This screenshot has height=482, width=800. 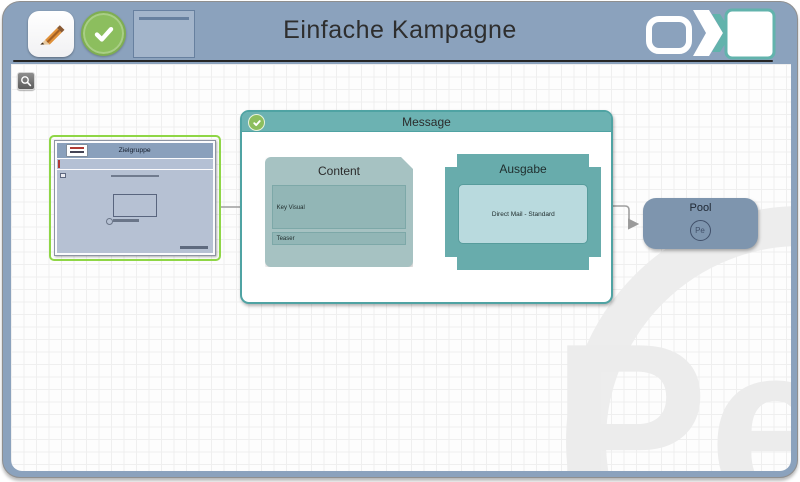 I want to click on ausgabe-node: Ausgabe Direct Mail - Standard, so click(x=523, y=212).